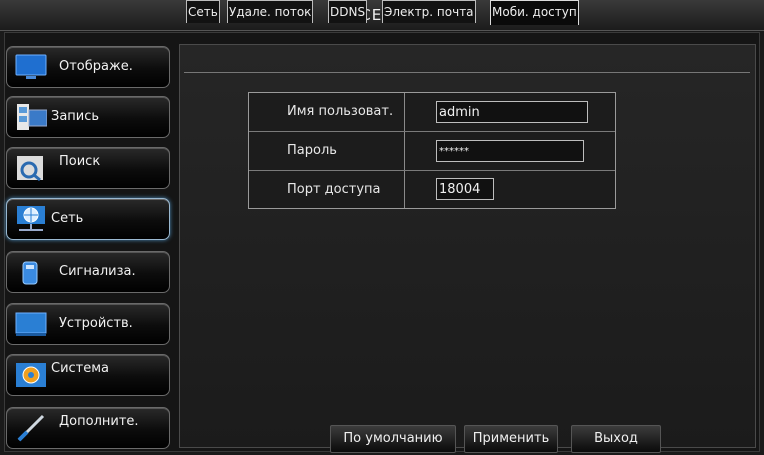 The height and width of the screenshot is (455, 764). Describe the element at coordinates (30, 169) in the screenshot. I see `magnifier-icon` at that location.